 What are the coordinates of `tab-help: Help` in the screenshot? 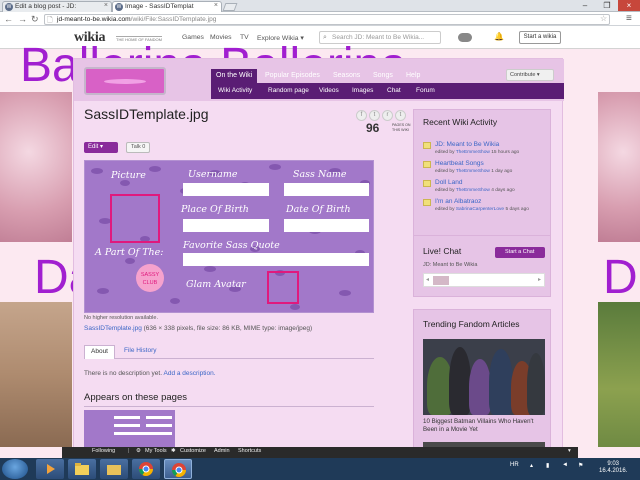 It's located at (413, 76).